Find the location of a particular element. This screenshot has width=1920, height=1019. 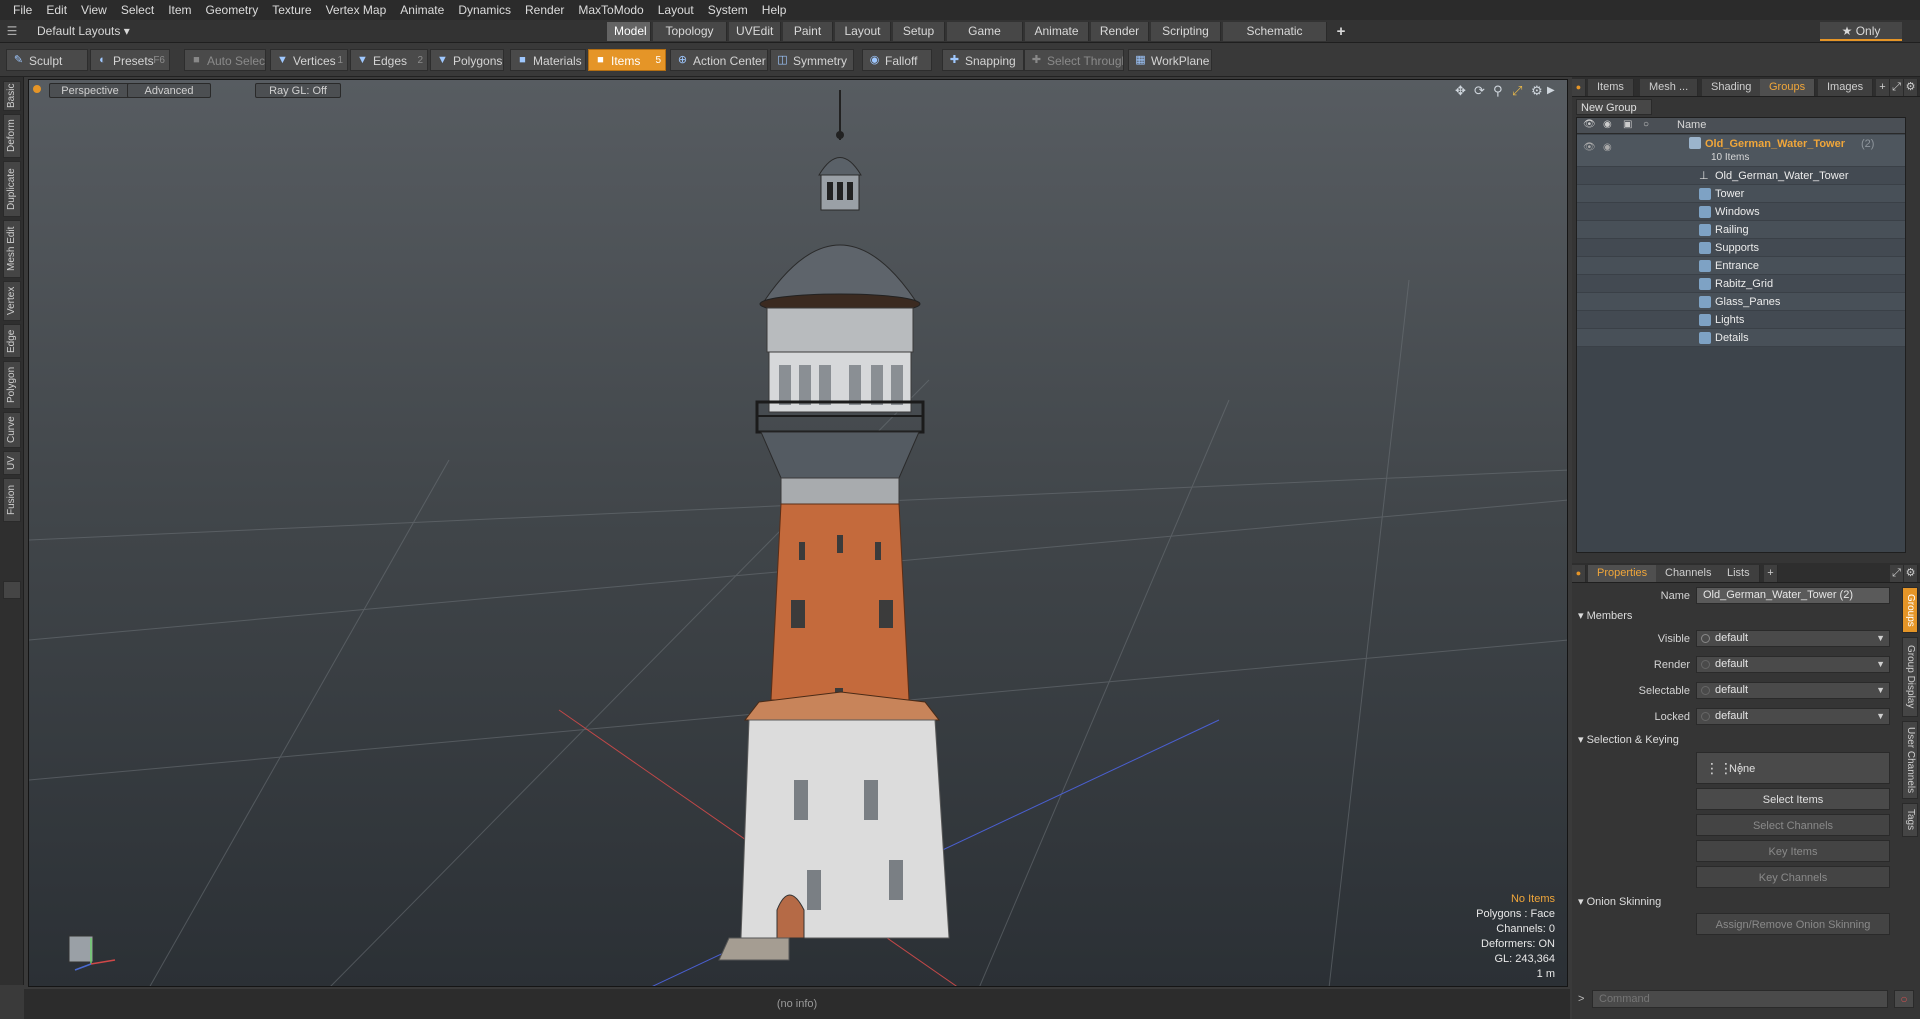

select-channels-button: Select Channels is located at coordinates (1793, 825).